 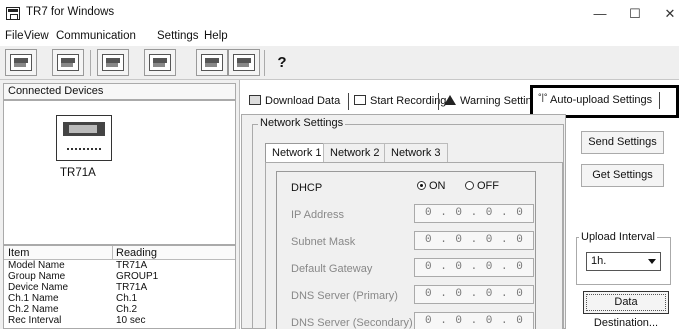 I want to click on now-icon, so click(x=160, y=62).